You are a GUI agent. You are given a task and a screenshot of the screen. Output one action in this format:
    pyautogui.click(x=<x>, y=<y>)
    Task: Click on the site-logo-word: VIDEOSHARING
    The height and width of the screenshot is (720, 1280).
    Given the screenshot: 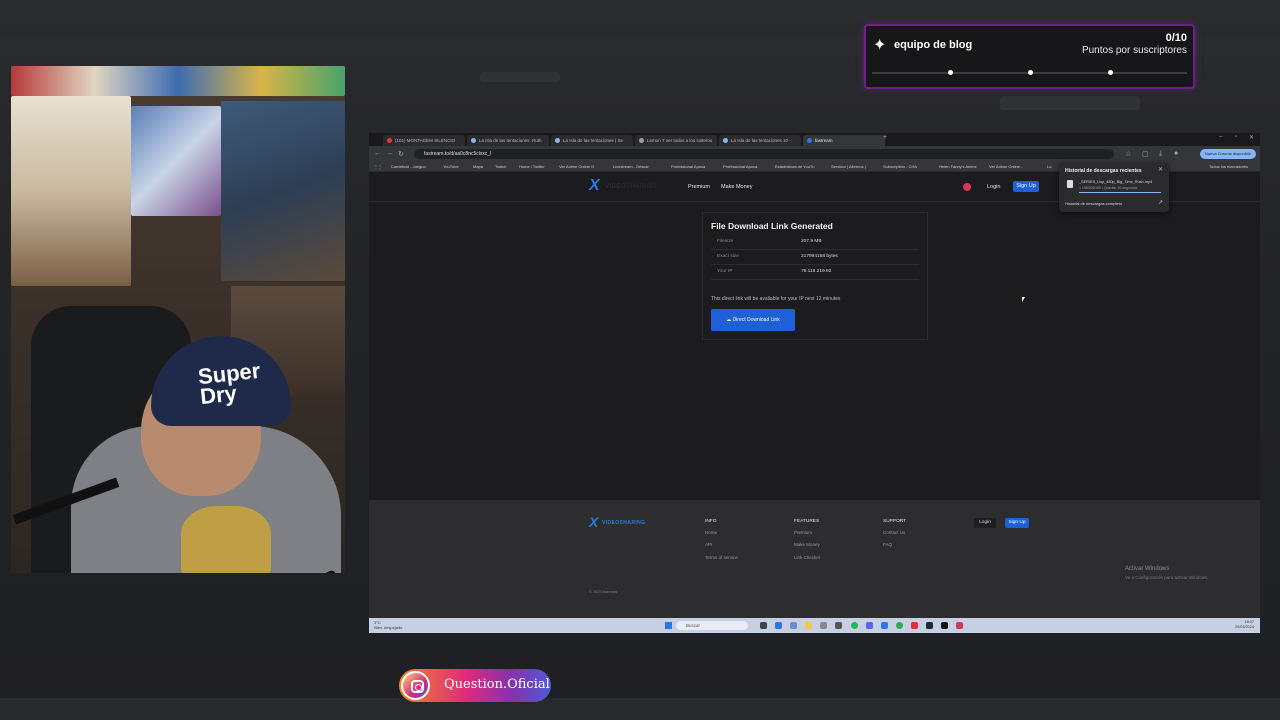 What is the action you would take?
    pyautogui.click(x=631, y=187)
    